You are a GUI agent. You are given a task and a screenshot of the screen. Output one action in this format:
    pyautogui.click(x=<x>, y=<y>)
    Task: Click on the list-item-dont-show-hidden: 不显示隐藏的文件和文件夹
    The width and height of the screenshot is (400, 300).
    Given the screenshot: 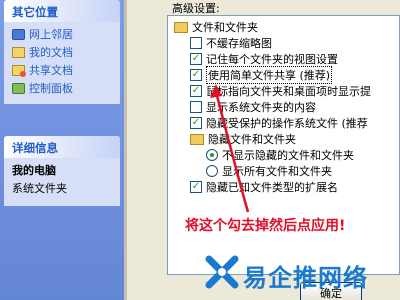 What is the action you would take?
    pyautogui.click(x=280, y=155)
    